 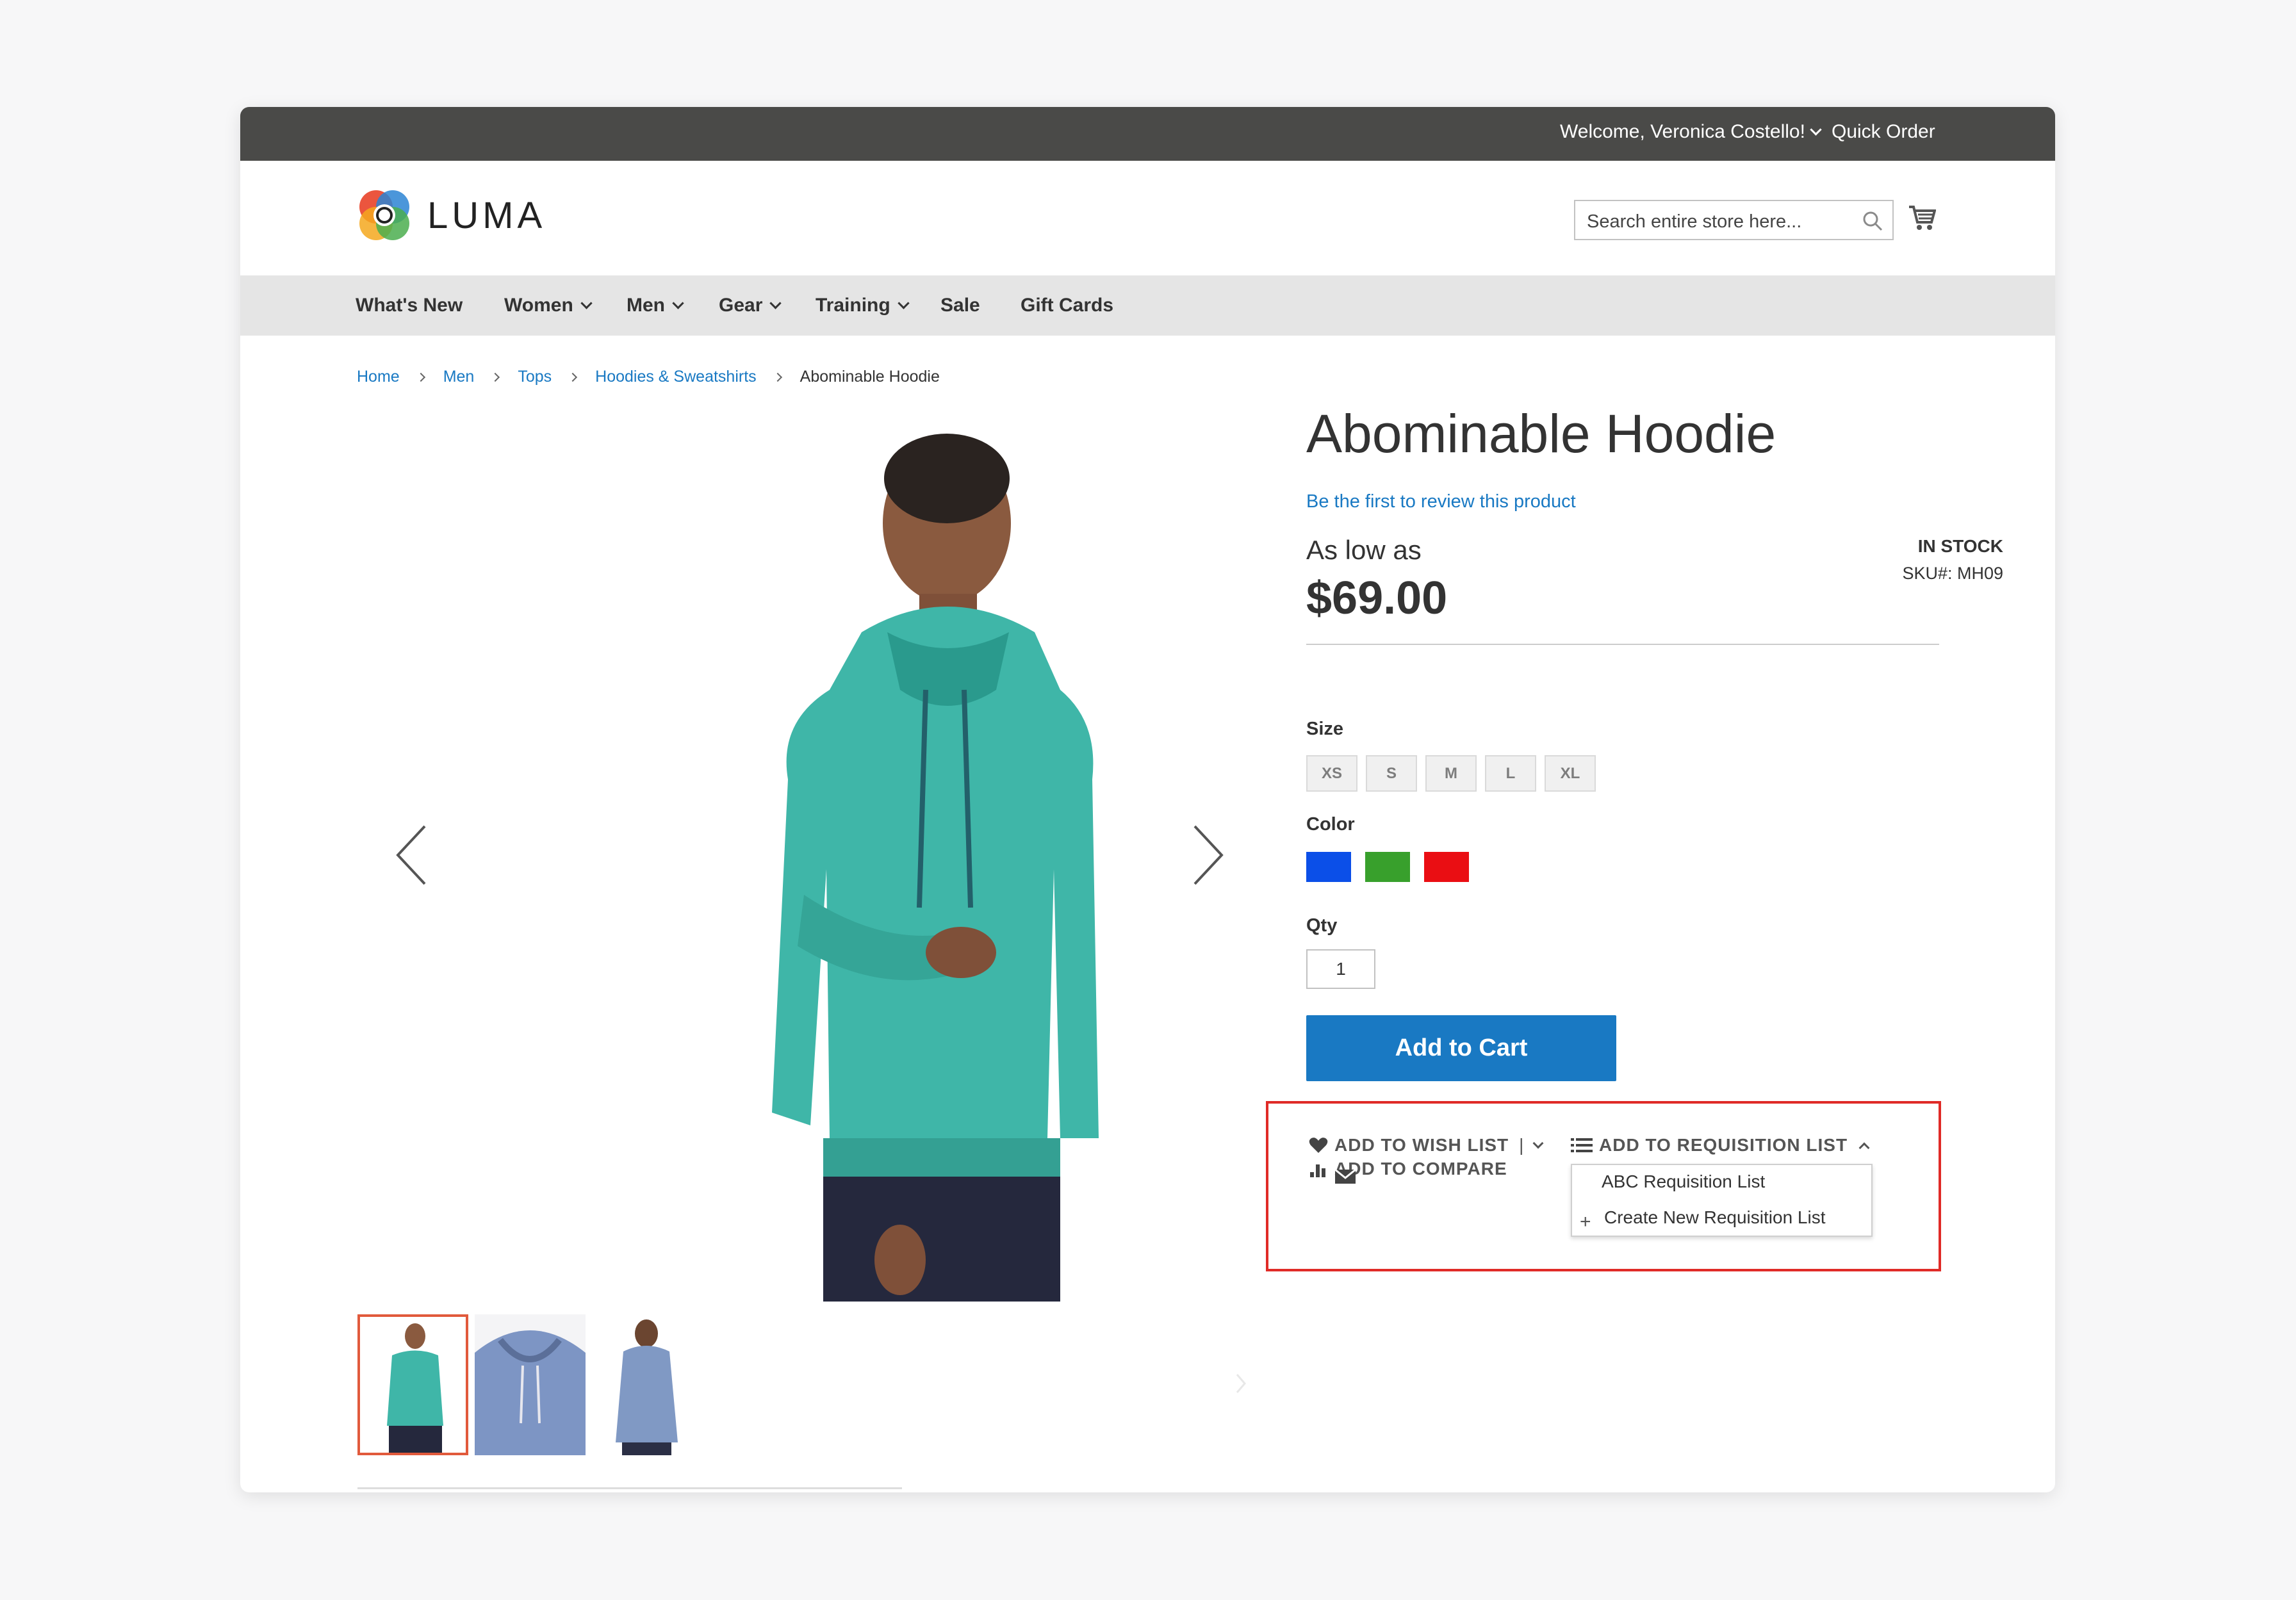 I want to click on add-to-cart-button: Add to Cart, so click(x=1461, y=1048).